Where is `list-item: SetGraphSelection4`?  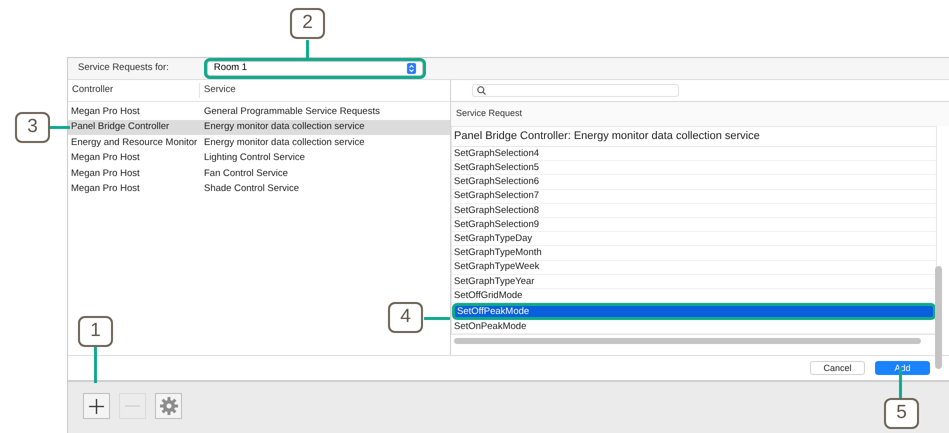
list-item: SetGraphSelection4 is located at coordinates (694, 154).